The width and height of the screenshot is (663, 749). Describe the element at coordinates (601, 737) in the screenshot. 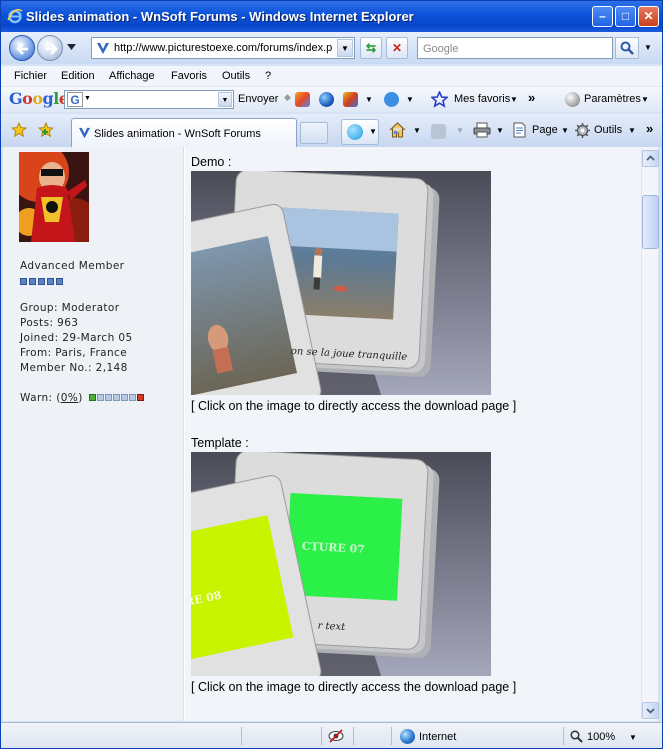

I see `zoom-level: 100%` at that location.